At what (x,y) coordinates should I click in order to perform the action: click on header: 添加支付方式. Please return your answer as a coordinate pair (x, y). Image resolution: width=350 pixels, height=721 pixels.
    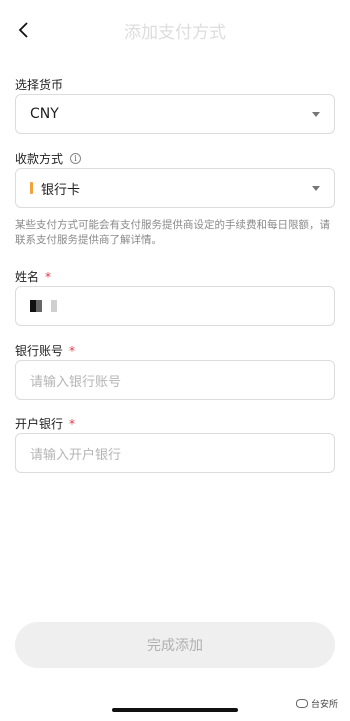
    Looking at the image, I should click on (175, 30).